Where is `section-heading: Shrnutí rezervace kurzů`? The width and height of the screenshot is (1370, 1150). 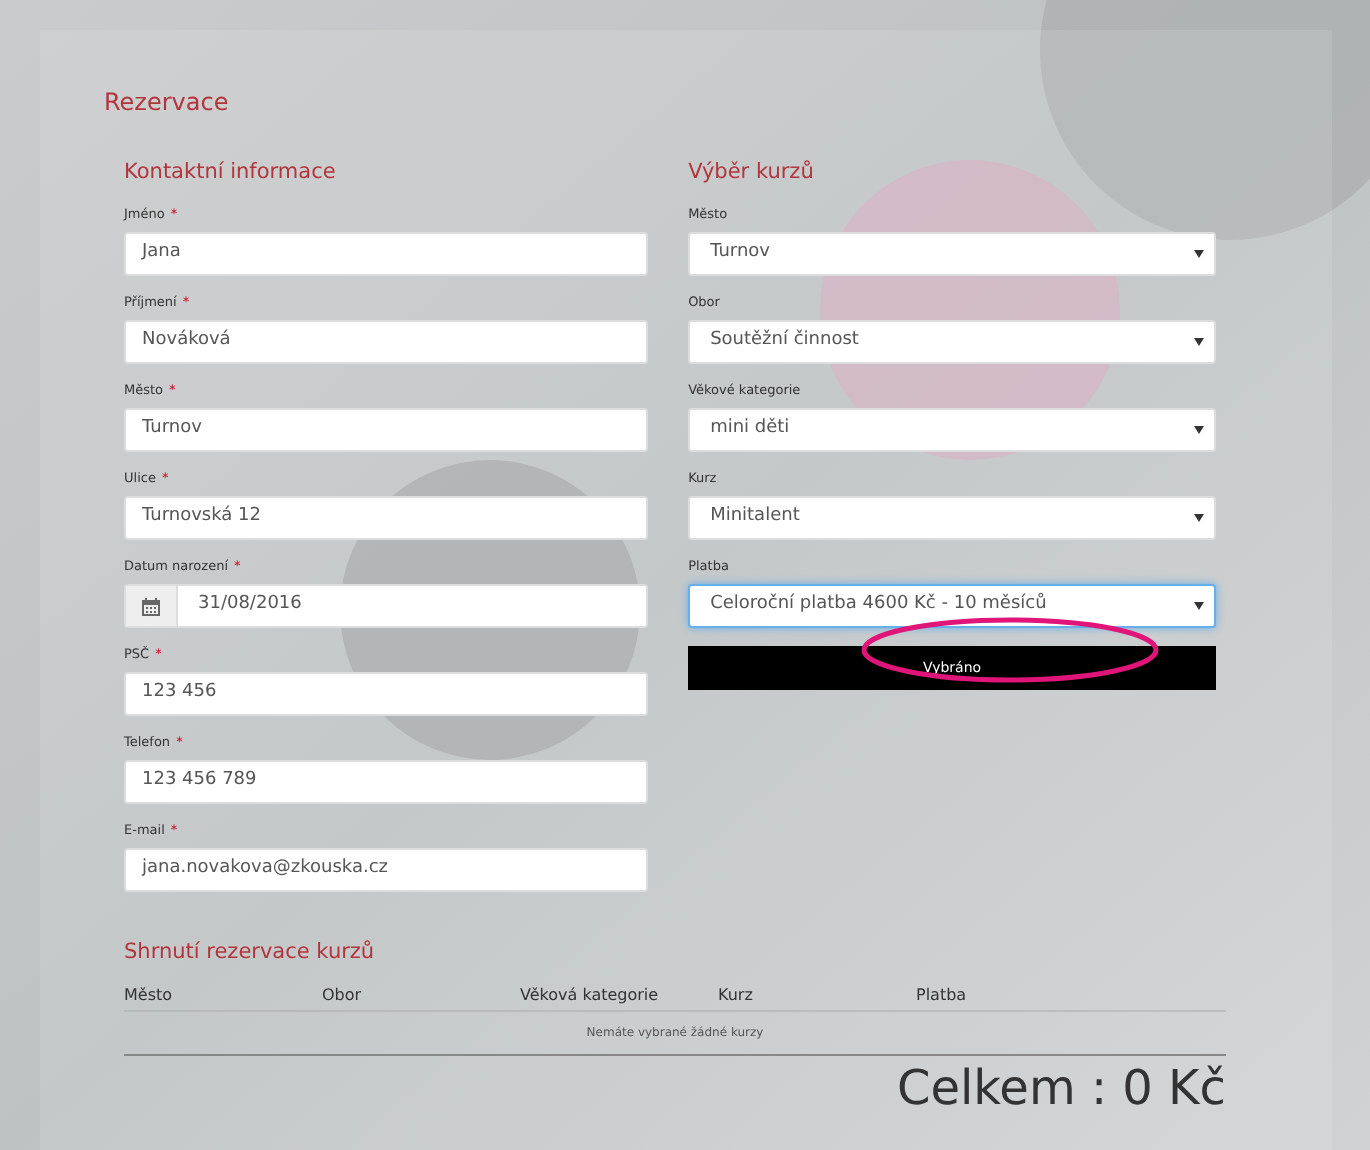
section-heading: Shrnutí rezervace kurzů is located at coordinates (250, 953).